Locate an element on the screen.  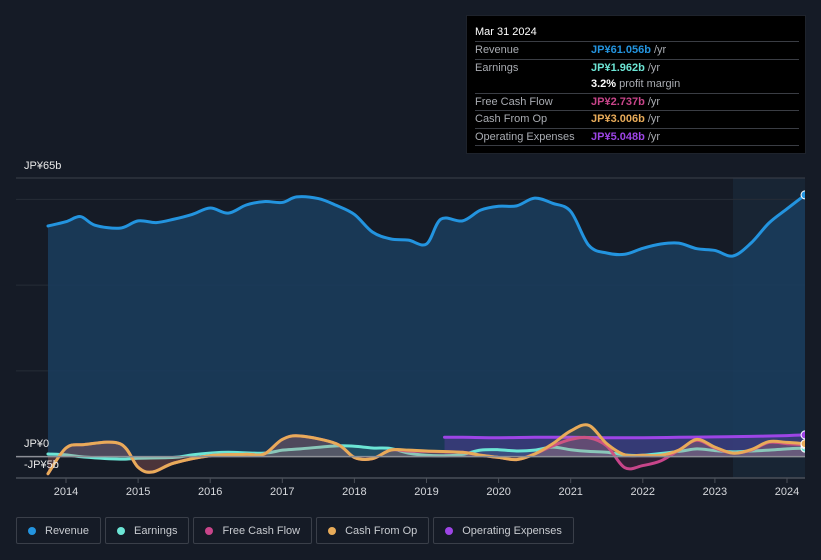
x-tick-label: 2017 is located at coordinates (282, 492).